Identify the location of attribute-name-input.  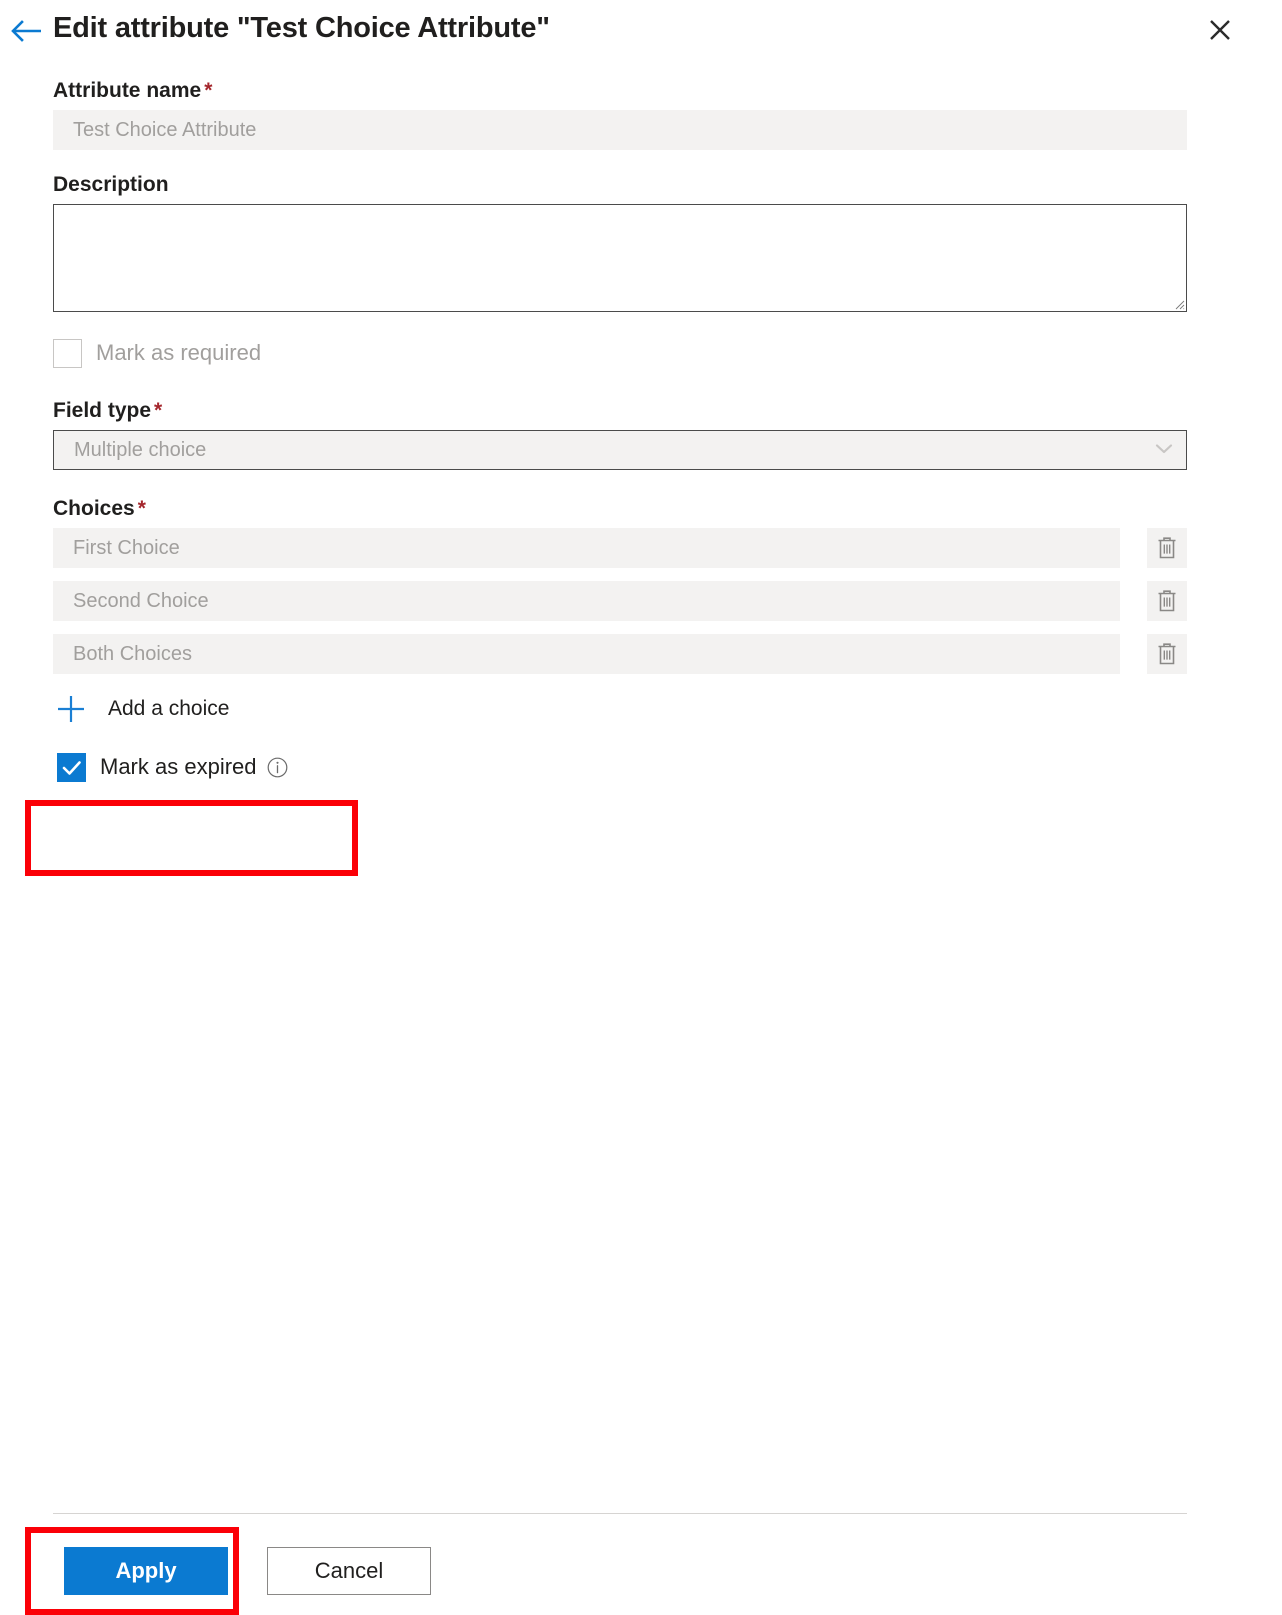
(620, 130).